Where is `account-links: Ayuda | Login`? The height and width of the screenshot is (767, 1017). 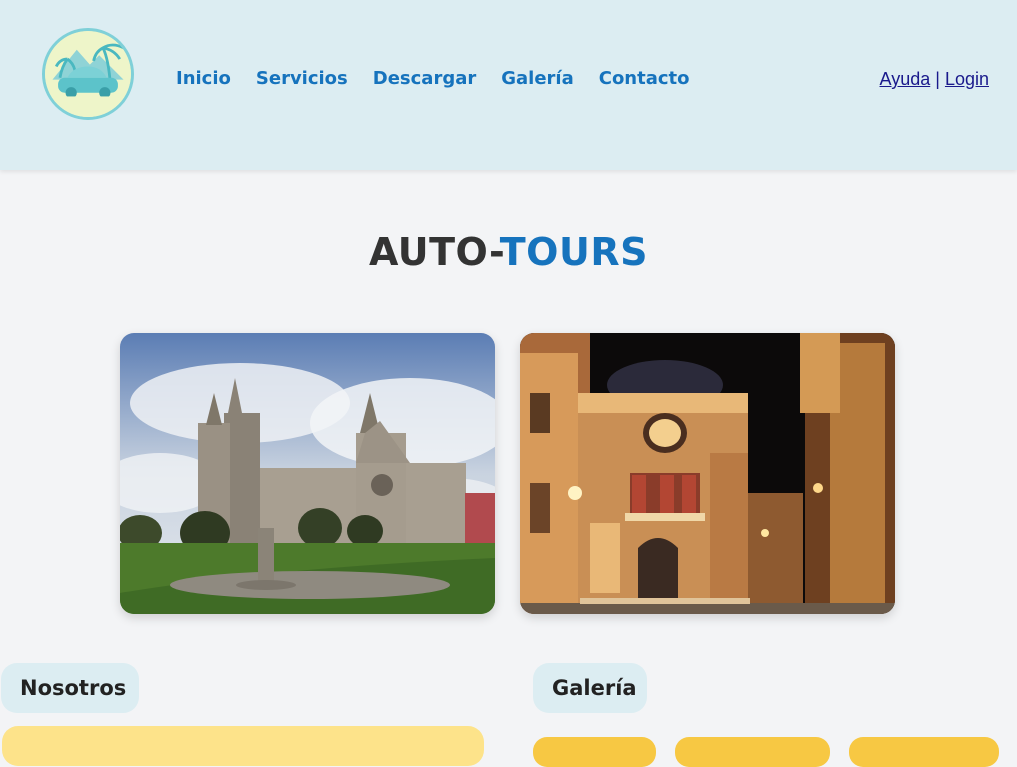
account-links: Ayuda | Login is located at coordinates (934, 79).